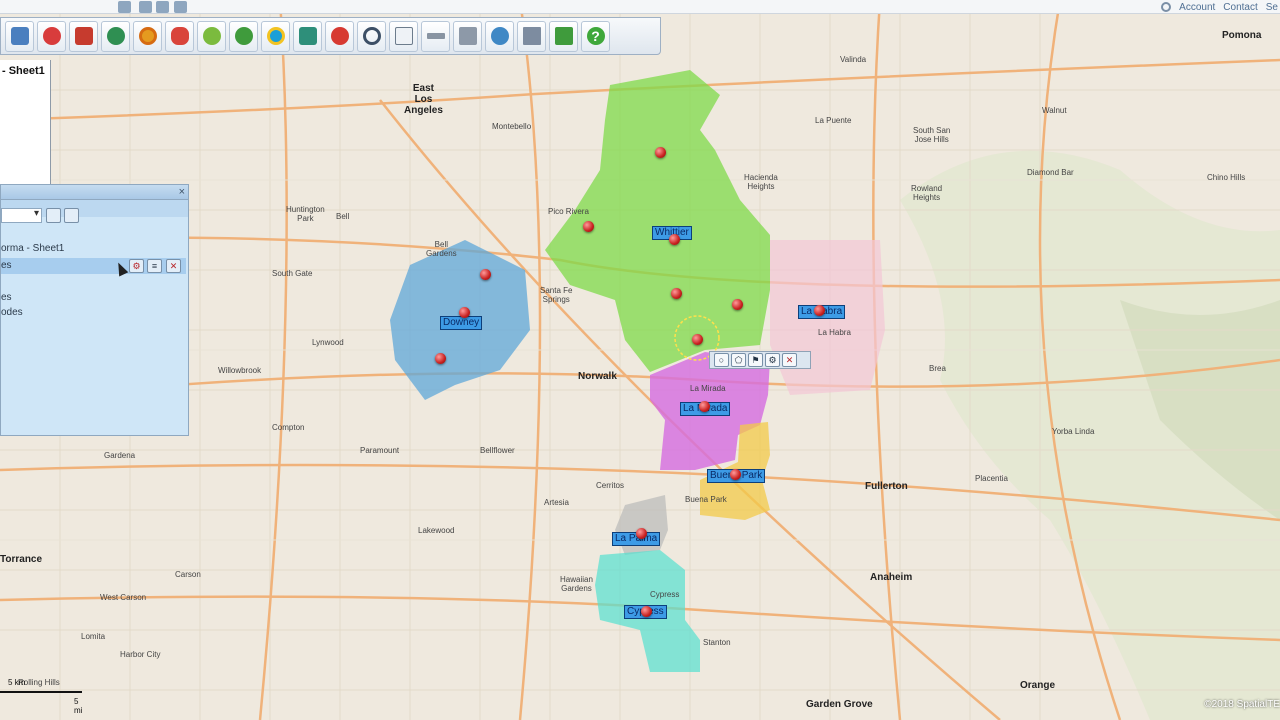 Image resolution: width=1280 pixels, height=720 pixels. What do you see at coordinates (991, 478) in the screenshot?
I see `place-placentia: Placentia` at bounding box center [991, 478].